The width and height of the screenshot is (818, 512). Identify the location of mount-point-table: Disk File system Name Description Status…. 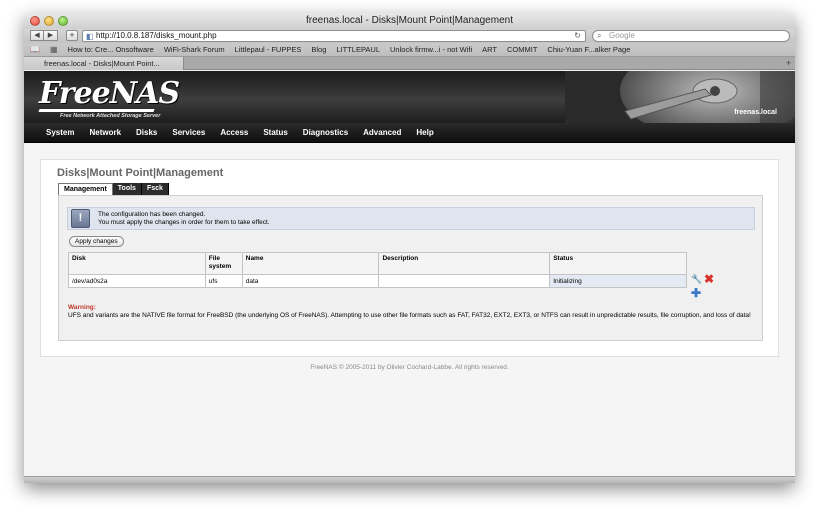
(377, 270).